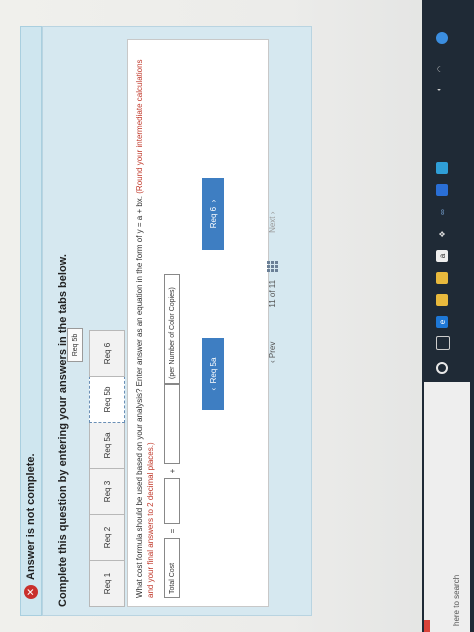 The height and width of the screenshot is (632, 474). I want to click on unit-label: (per Number of Color Copies), so click(172, 329).